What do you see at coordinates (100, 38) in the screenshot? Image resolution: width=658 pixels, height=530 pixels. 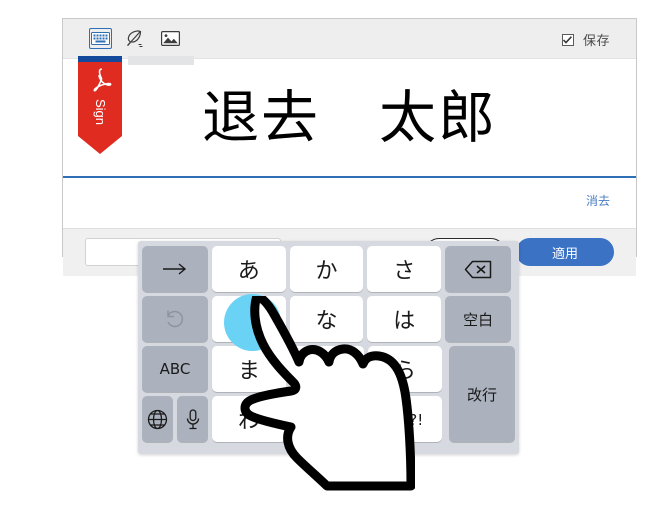 I see `keyboard-icon` at bounding box center [100, 38].